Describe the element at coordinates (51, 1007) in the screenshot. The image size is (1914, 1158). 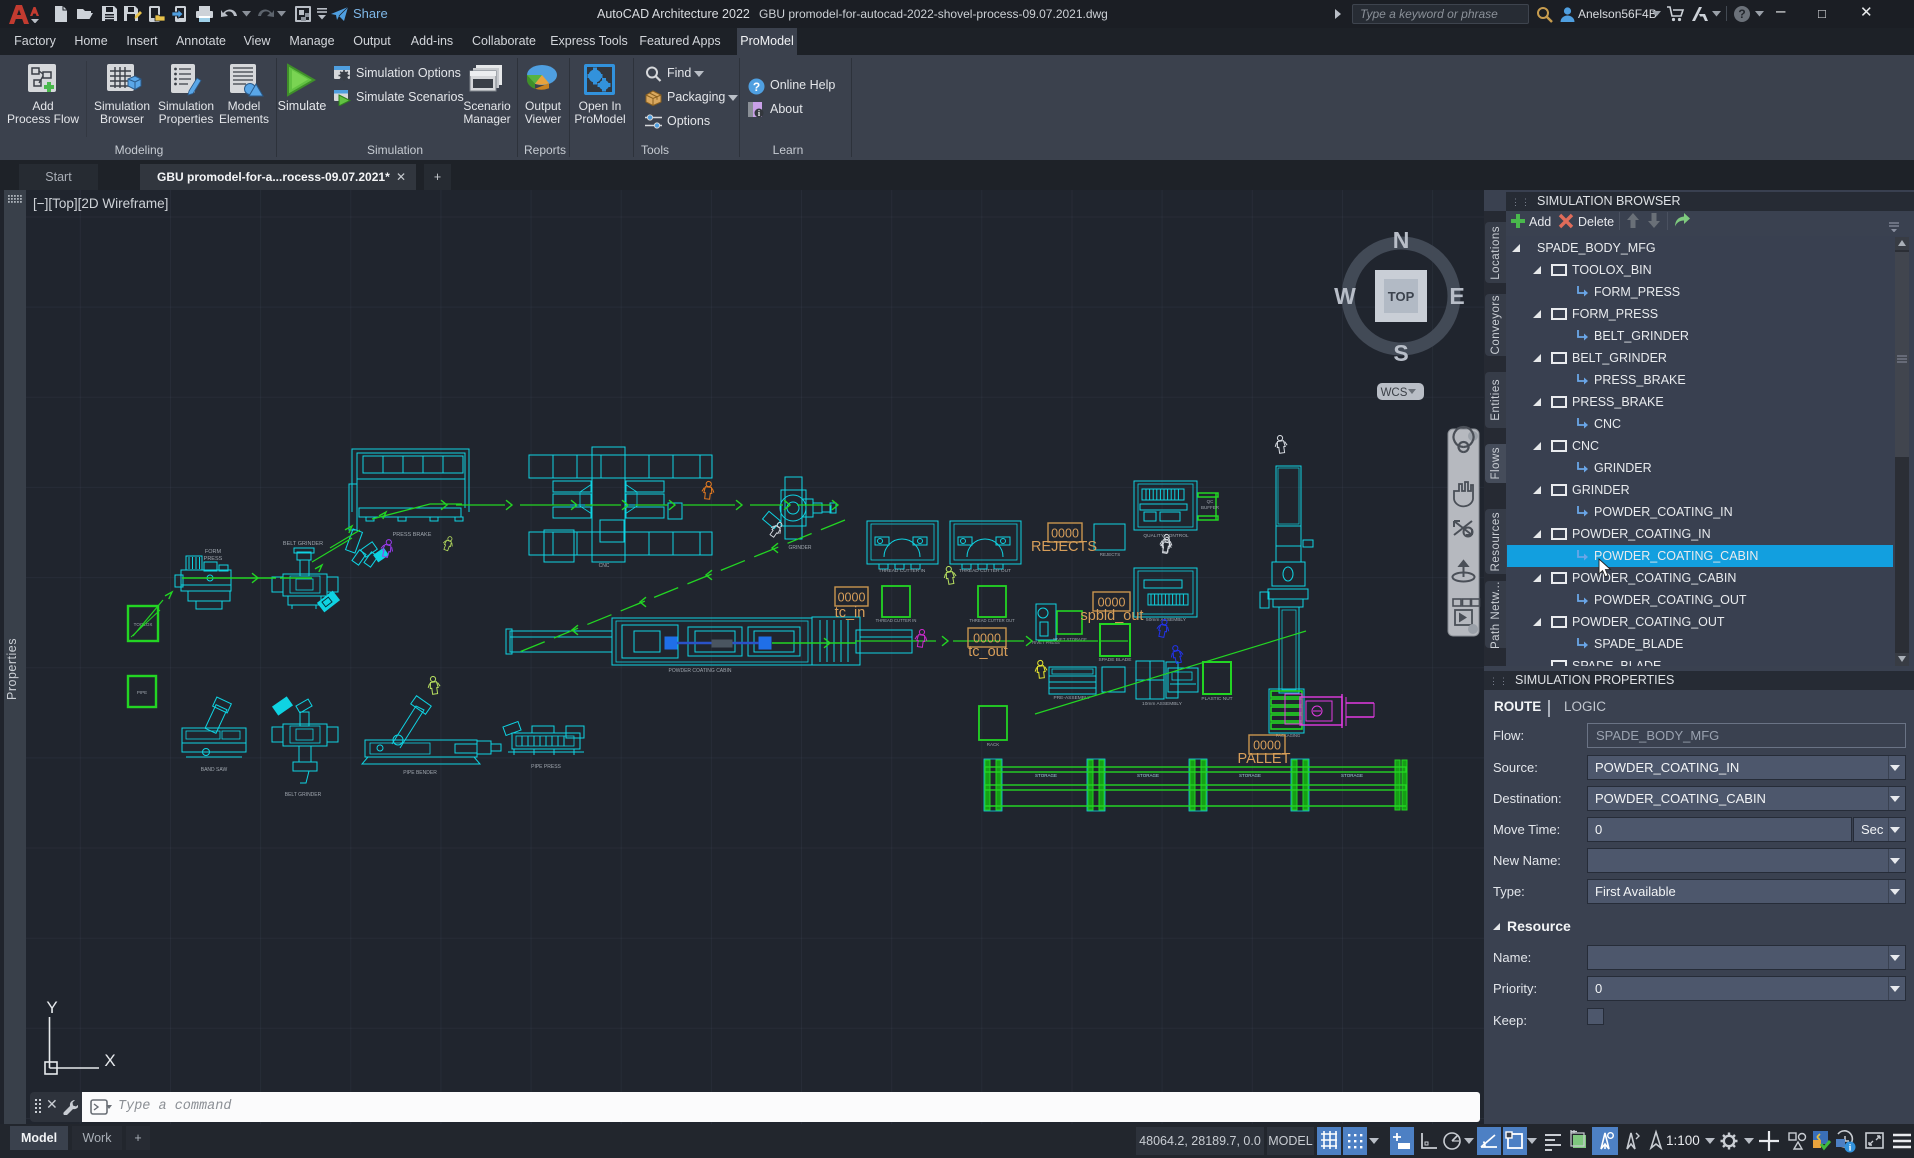
I see `svg-text: Y` at that location.